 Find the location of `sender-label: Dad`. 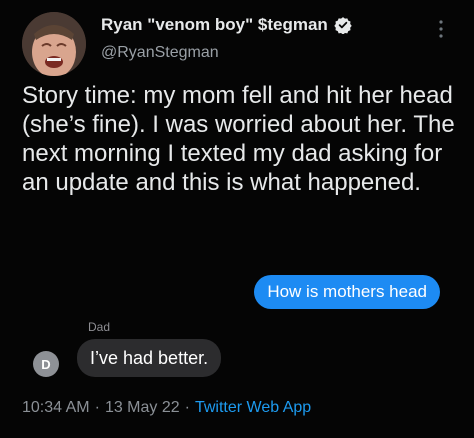

sender-label: Dad is located at coordinates (99, 327).